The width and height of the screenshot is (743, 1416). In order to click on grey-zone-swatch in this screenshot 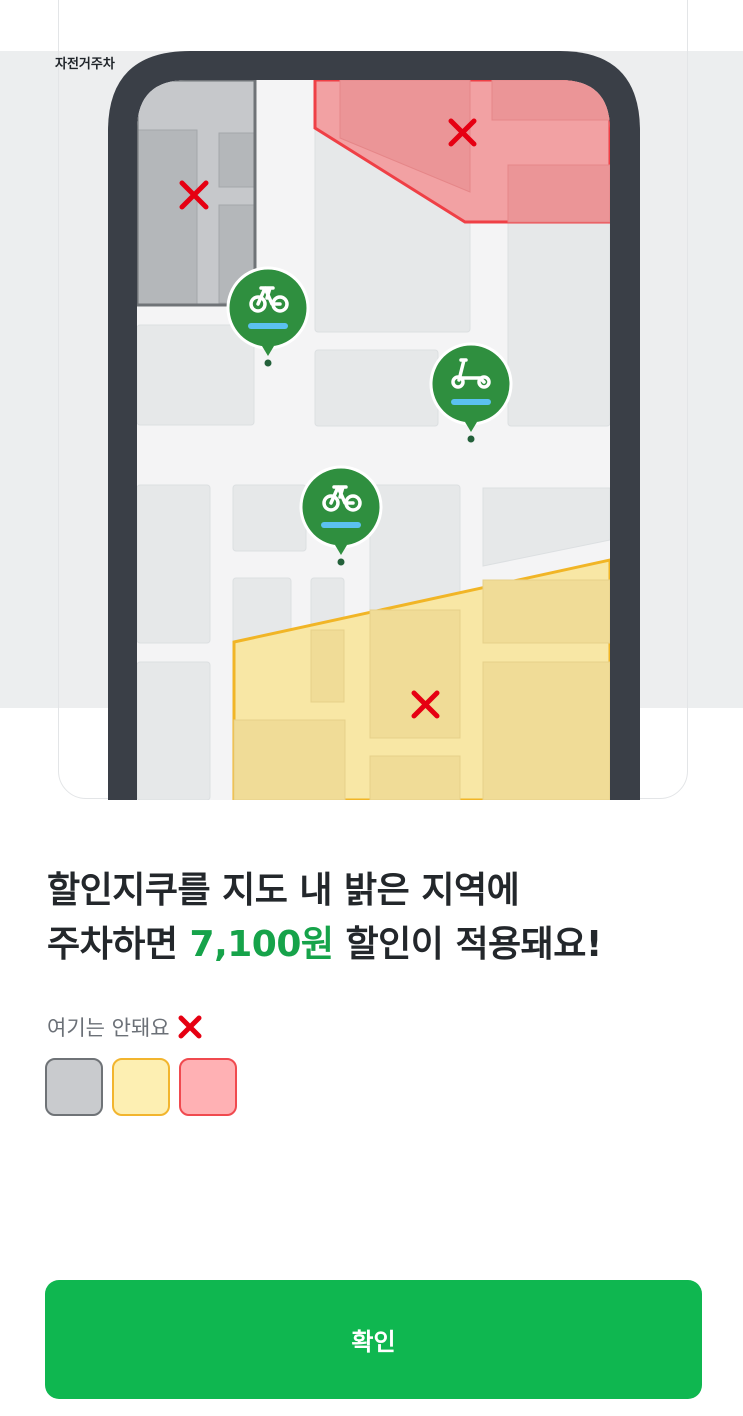, I will do `click(74, 1087)`.